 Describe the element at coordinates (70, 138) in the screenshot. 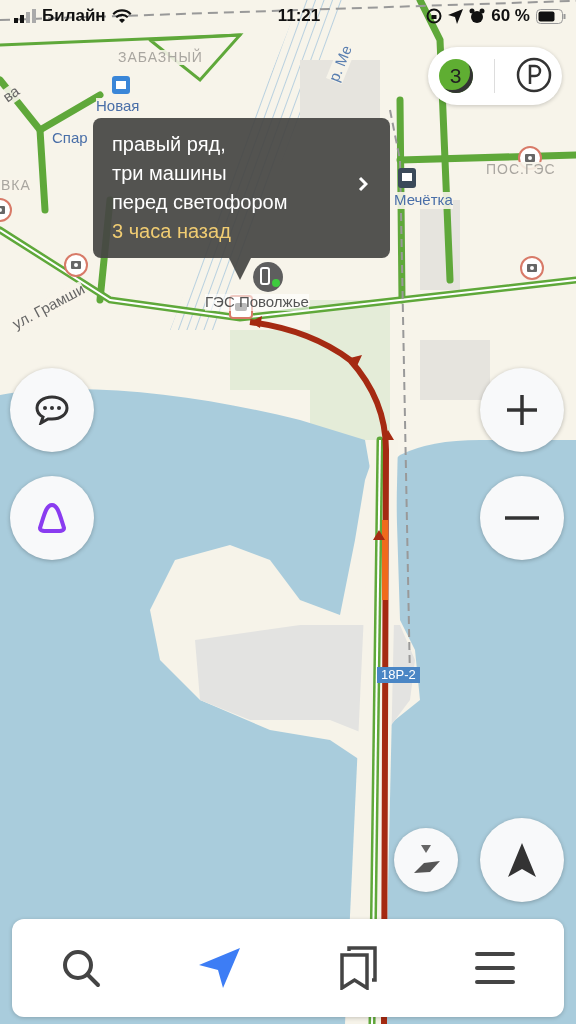

I see `stop-label: Спар` at that location.